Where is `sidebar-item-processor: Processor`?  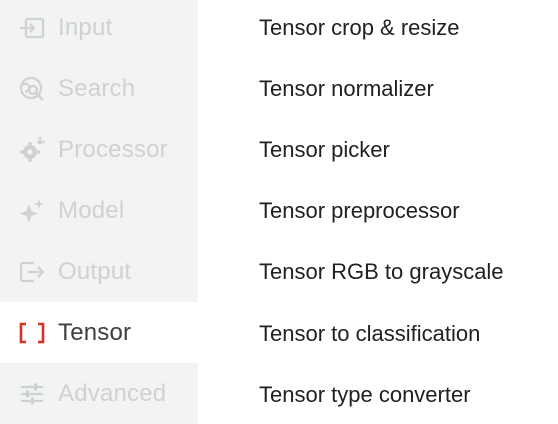 sidebar-item-processor: Processor is located at coordinates (99, 149).